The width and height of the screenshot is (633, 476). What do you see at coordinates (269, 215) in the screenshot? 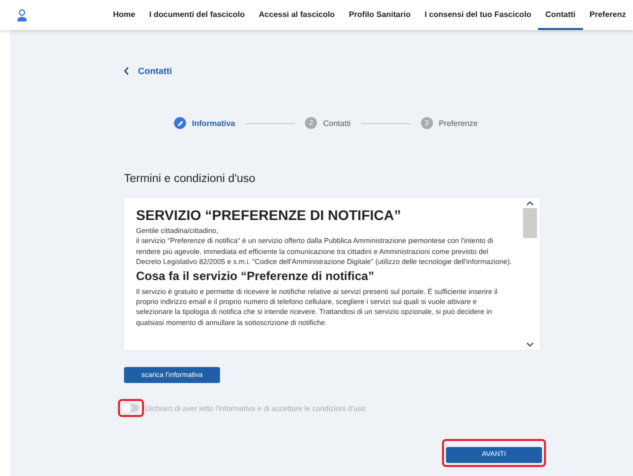
I see `terms-title: SERVIZIO “PREFERENZE DI NOTIFICA”` at bounding box center [269, 215].